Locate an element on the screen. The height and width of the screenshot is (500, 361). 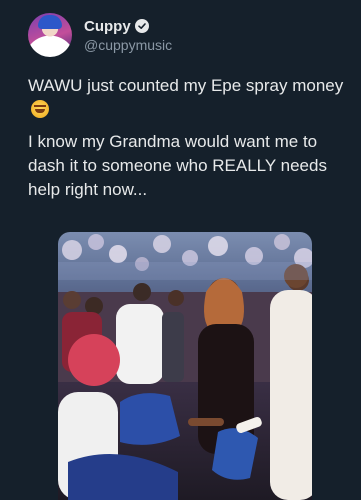
display-name-row: Cuppy is located at coordinates (128, 26).